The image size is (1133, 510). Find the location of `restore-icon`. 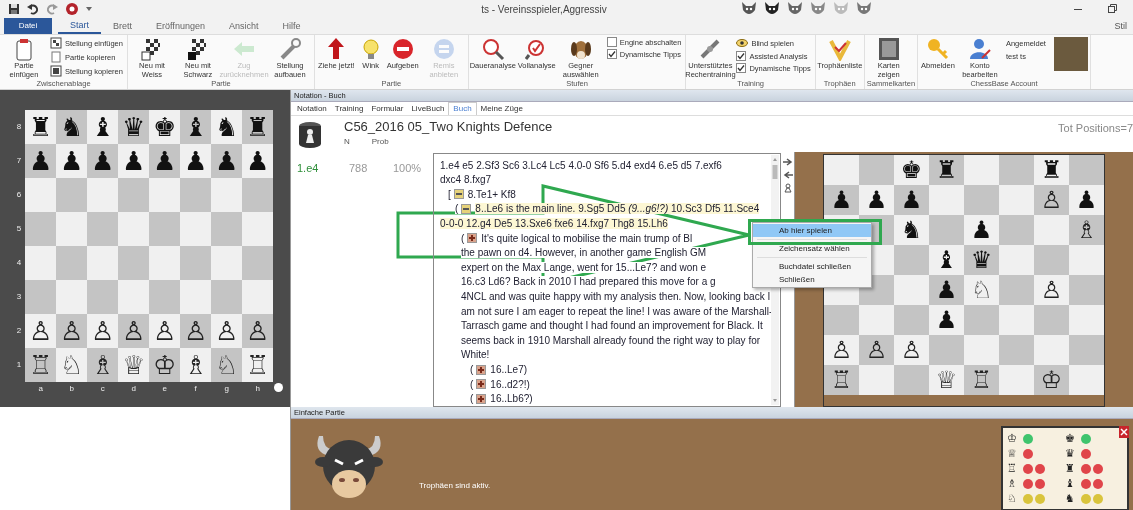

restore-icon is located at coordinates (1112, 9).